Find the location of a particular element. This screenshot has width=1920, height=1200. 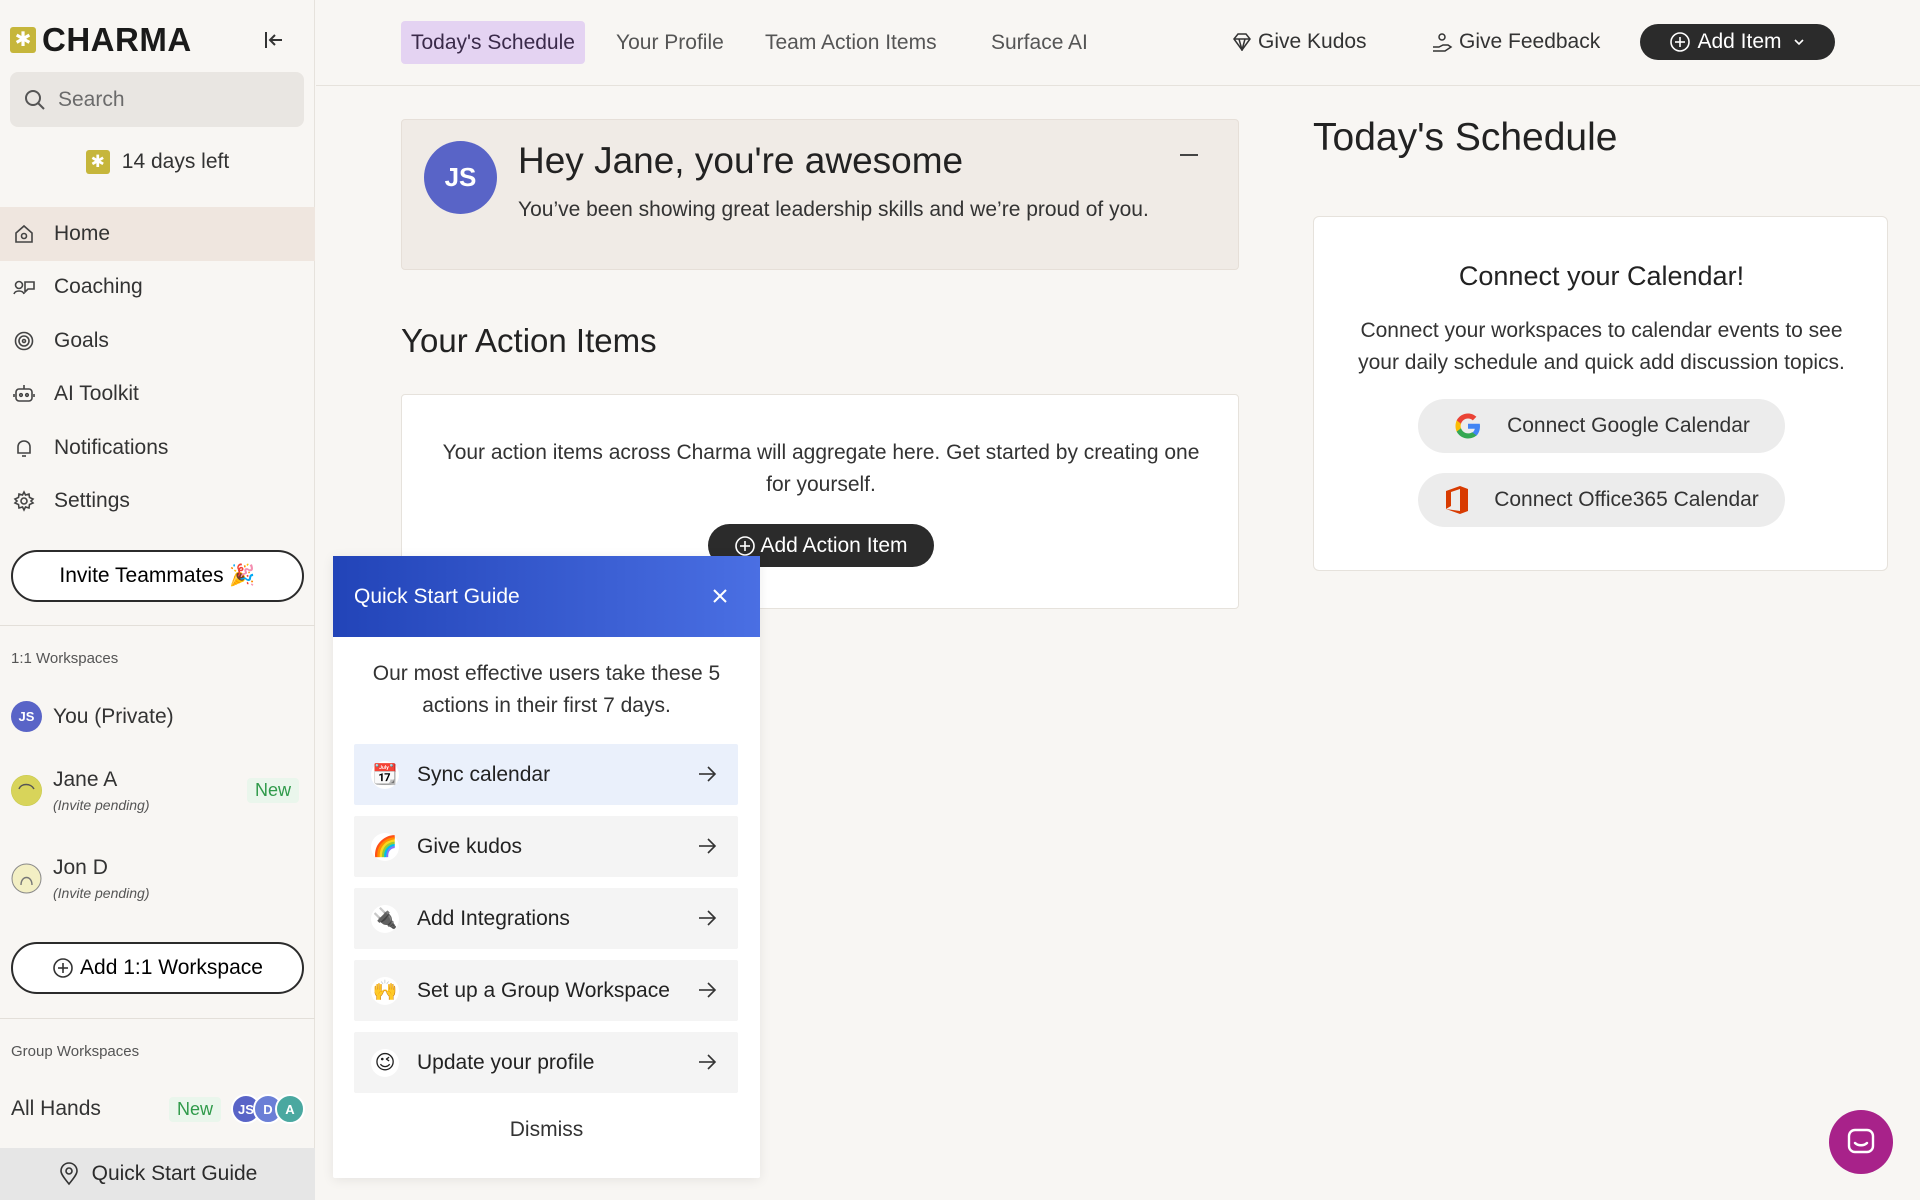

quick-start-guide-button: Quick Start Guide is located at coordinates (157, 1174).